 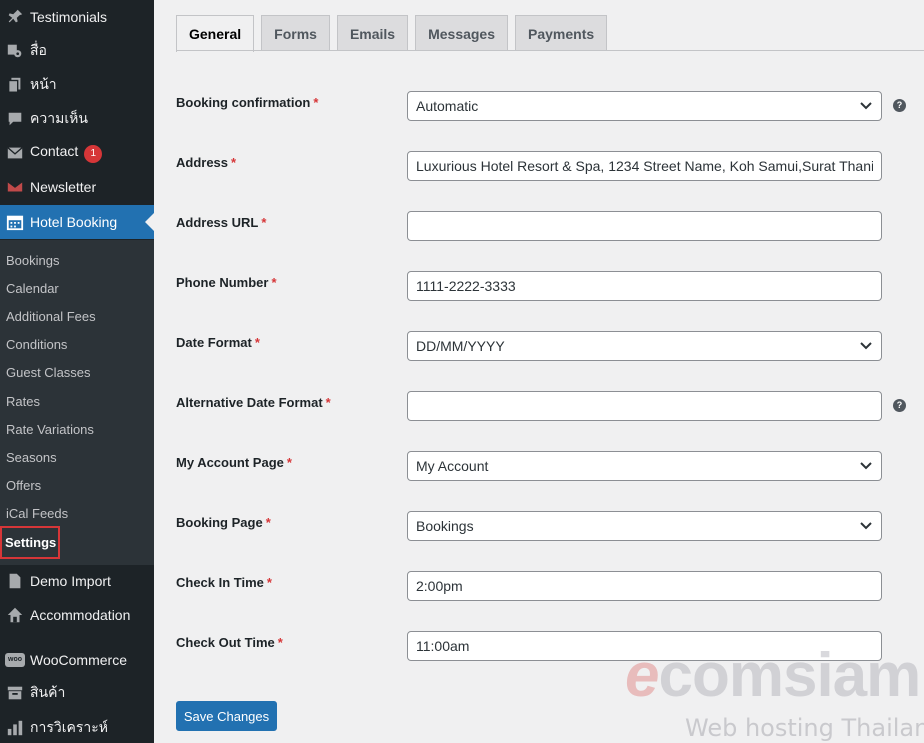 I want to click on watermark: ecomsiam Web hosting Thailand, so click(x=774, y=691).